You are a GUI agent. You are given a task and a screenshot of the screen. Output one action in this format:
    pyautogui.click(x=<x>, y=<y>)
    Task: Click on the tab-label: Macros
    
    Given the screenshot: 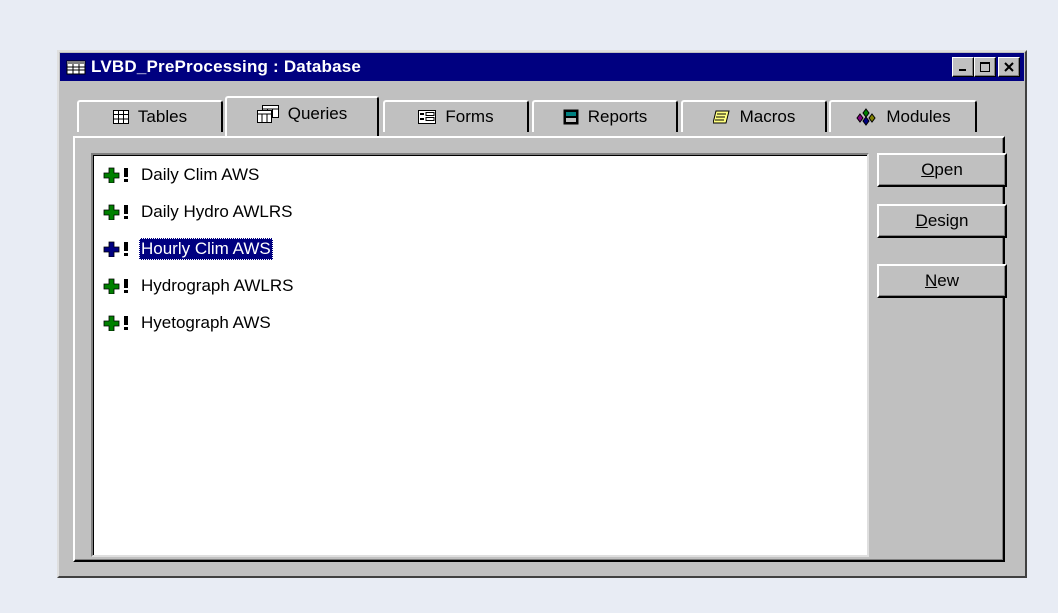 What is the action you would take?
    pyautogui.click(x=767, y=116)
    